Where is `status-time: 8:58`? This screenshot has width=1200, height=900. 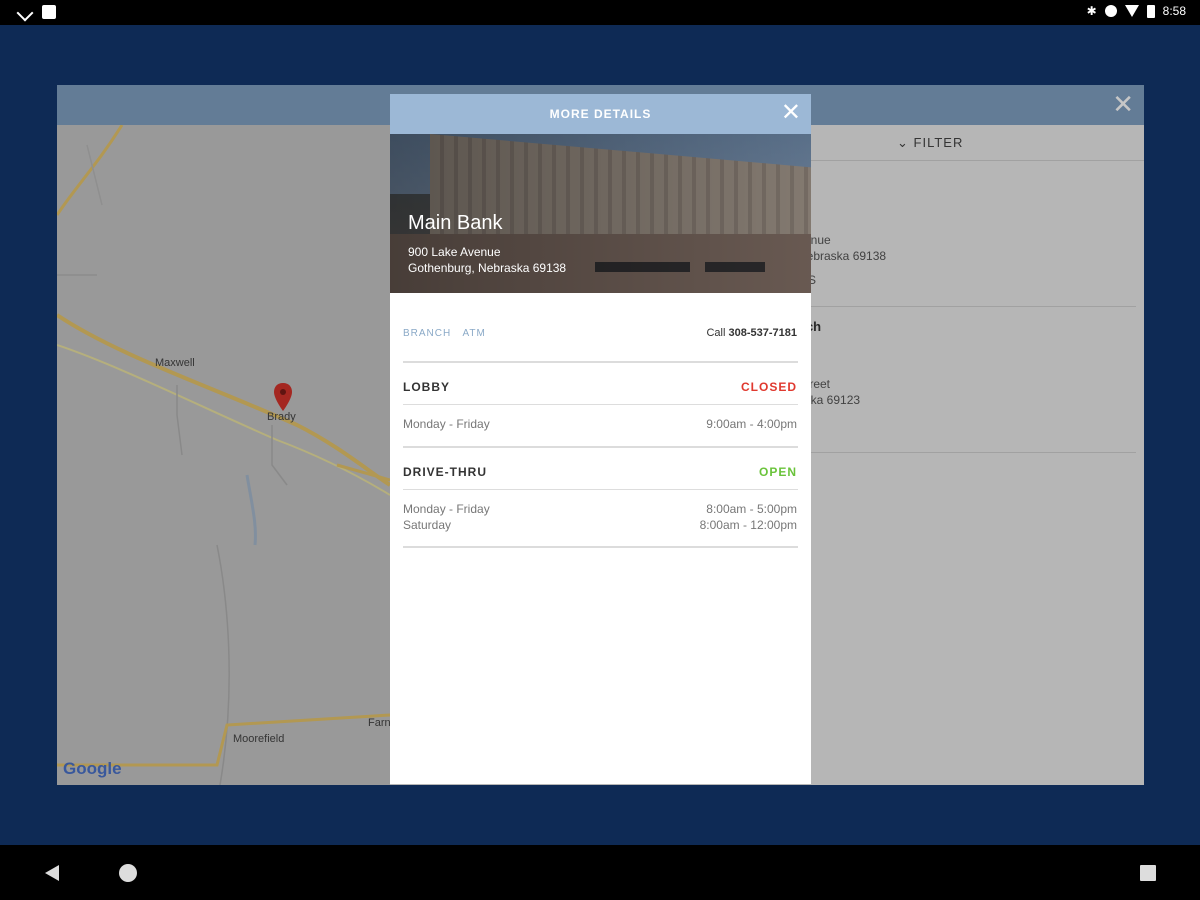 status-time: 8:58 is located at coordinates (1174, 11).